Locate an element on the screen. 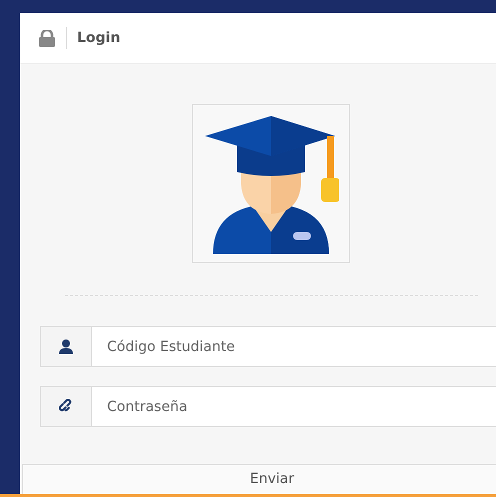 The image size is (496, 497). input-group: Contraseña is located at coordinates (268, 406).